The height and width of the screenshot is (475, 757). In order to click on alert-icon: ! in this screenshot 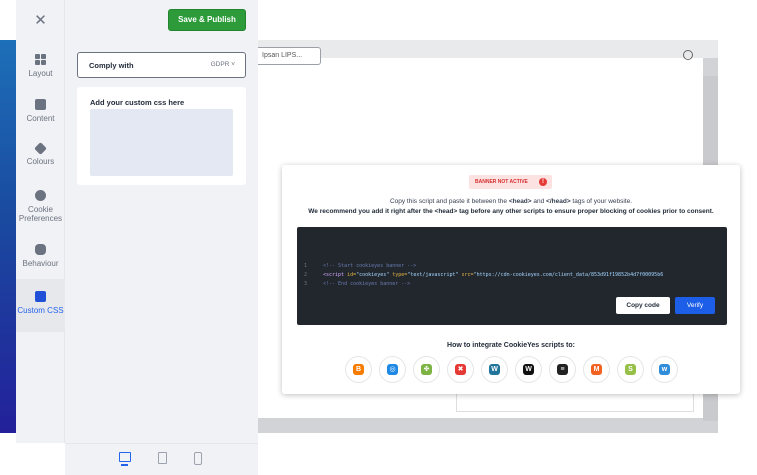, I will do `click(543, 182)`.